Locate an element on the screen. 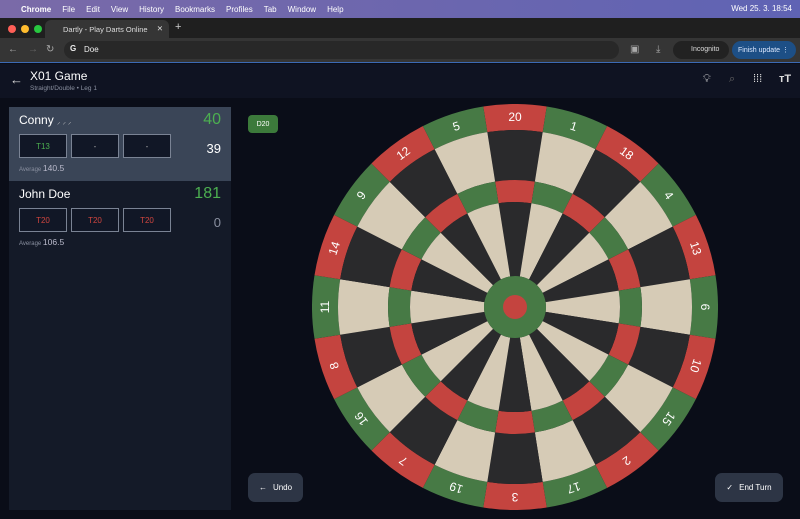  menu-help: Help is located at coordinates (335, 9).